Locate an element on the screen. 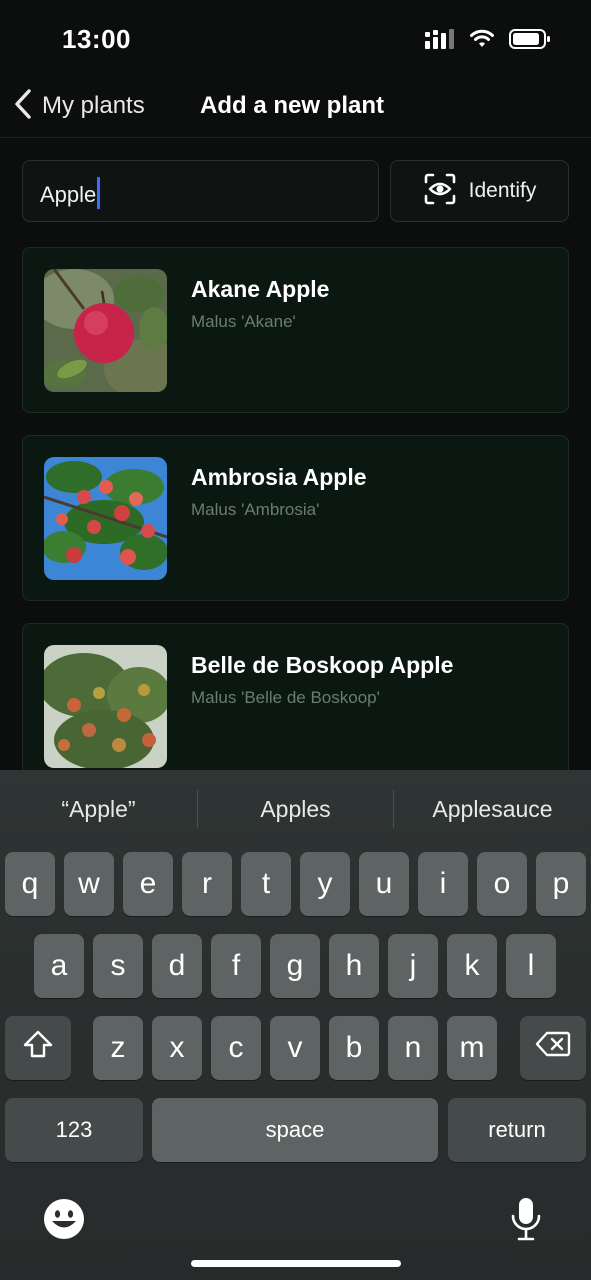 Image resolution: width=591 pixels, height=1280 pixels. key: c is located at coordinates (236, 1048).